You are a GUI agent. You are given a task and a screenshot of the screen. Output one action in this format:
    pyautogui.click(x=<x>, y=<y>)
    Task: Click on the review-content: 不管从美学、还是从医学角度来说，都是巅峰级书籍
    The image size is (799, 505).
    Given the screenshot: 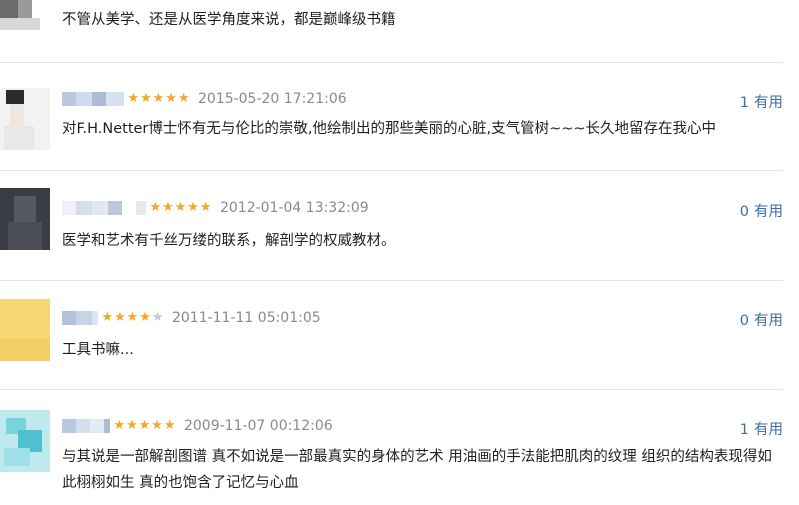 What is the action you would take?
    pyautogui.click(x=229, y=20)
    